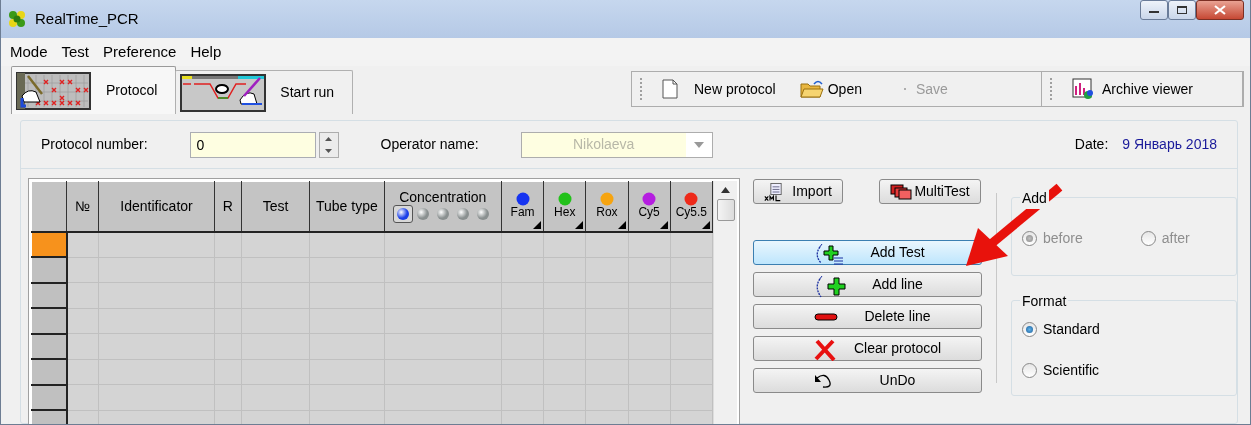 Image resolution: width=1251 pixels, height=425 pixels. Describe the element at coordinates (275, 206) in the screenshot. I see `column-header: Test` at that location.